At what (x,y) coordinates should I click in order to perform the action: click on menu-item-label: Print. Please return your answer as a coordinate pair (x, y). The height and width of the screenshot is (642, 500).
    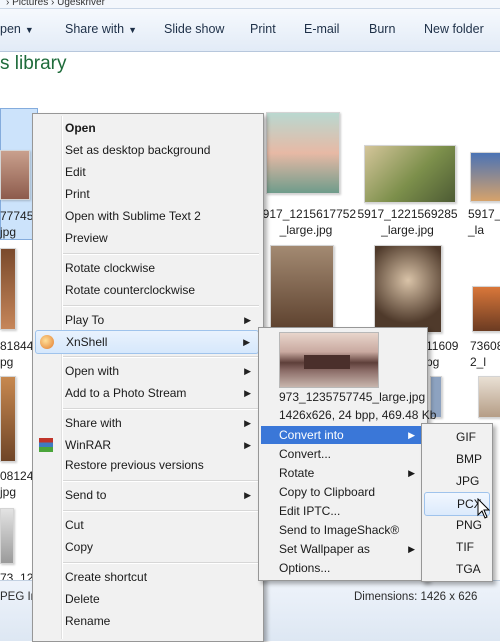
    Looking at the image, I should click on (77, 194).